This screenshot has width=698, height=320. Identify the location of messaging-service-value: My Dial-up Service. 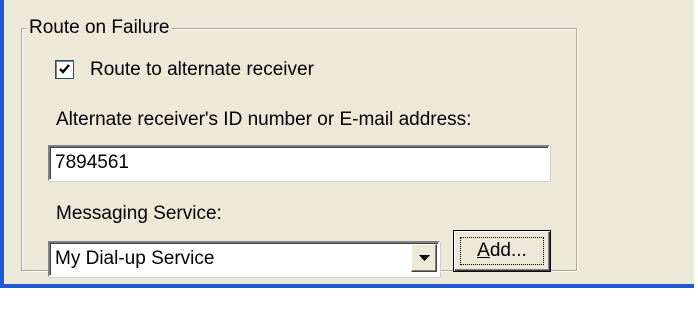
(135, 258).